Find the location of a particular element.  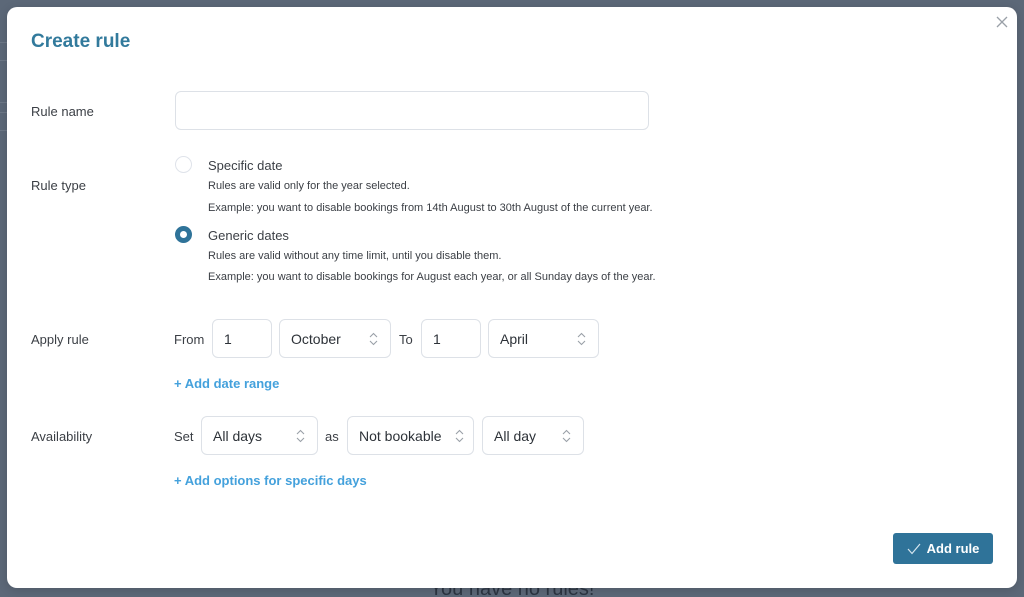

to-day-input: 1 is located at coordinates (451, 338).